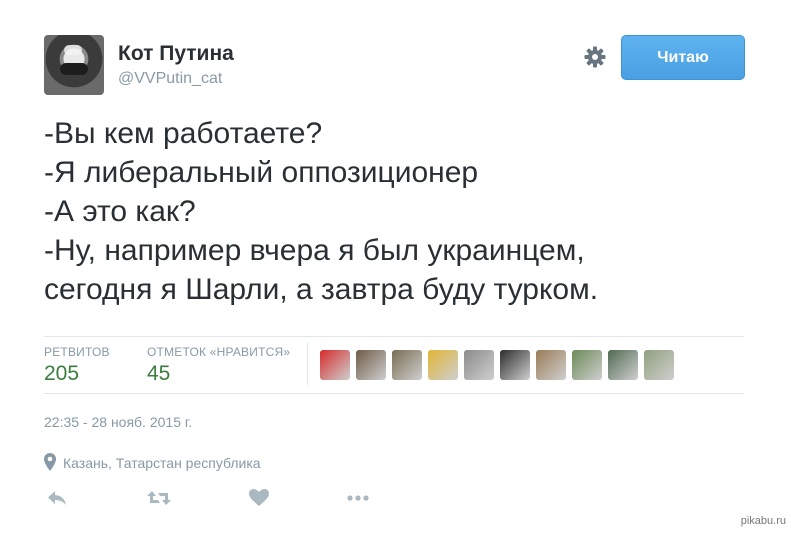  I want to click on tweet-location: Казань, Татарстан республика, so click(162, 463).